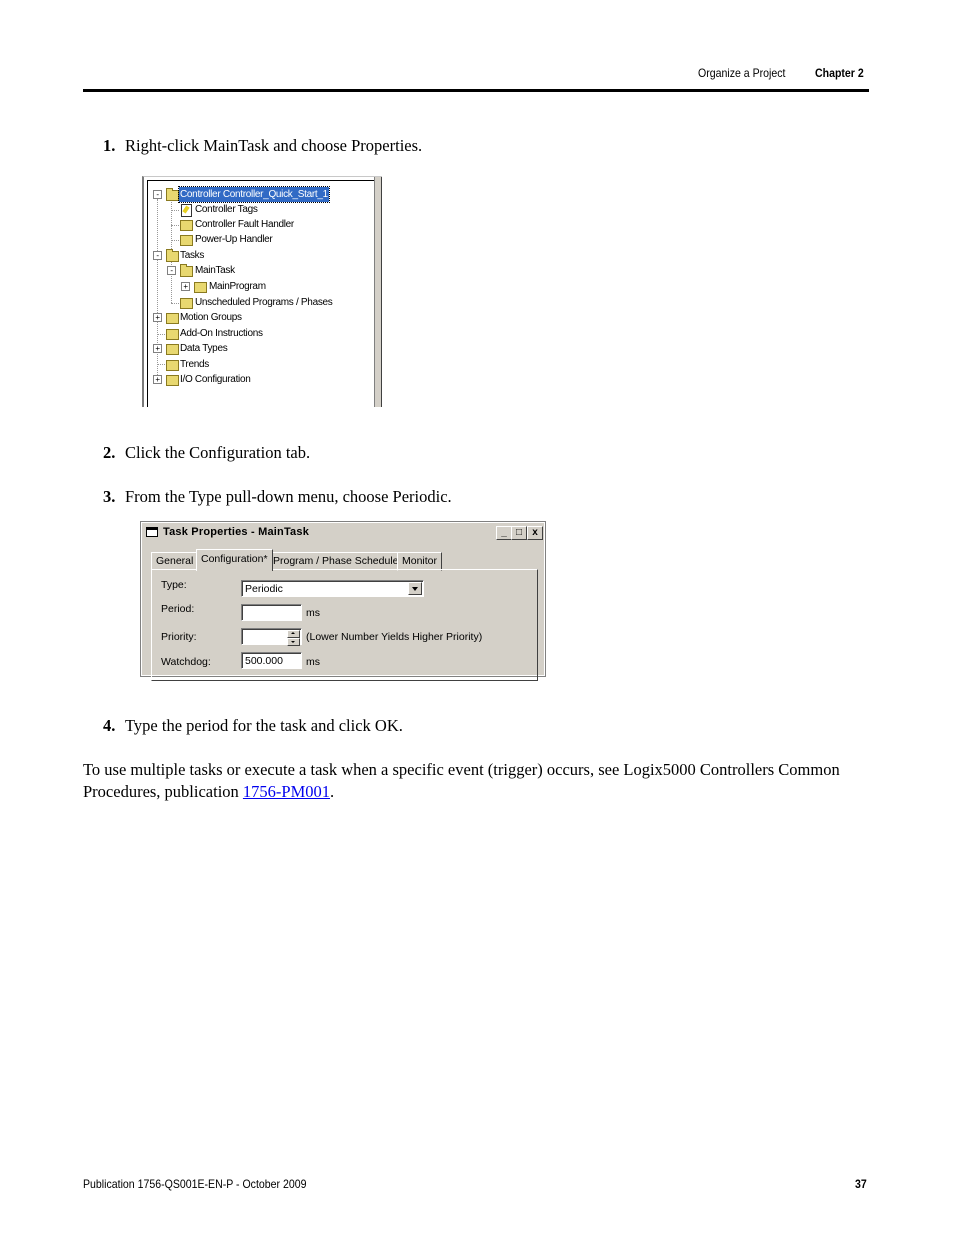  What do you see at coordinates (186, 662) in the screenshot?
I see `watchdog-label: Watchdog:` at bounding box center [186, 662].